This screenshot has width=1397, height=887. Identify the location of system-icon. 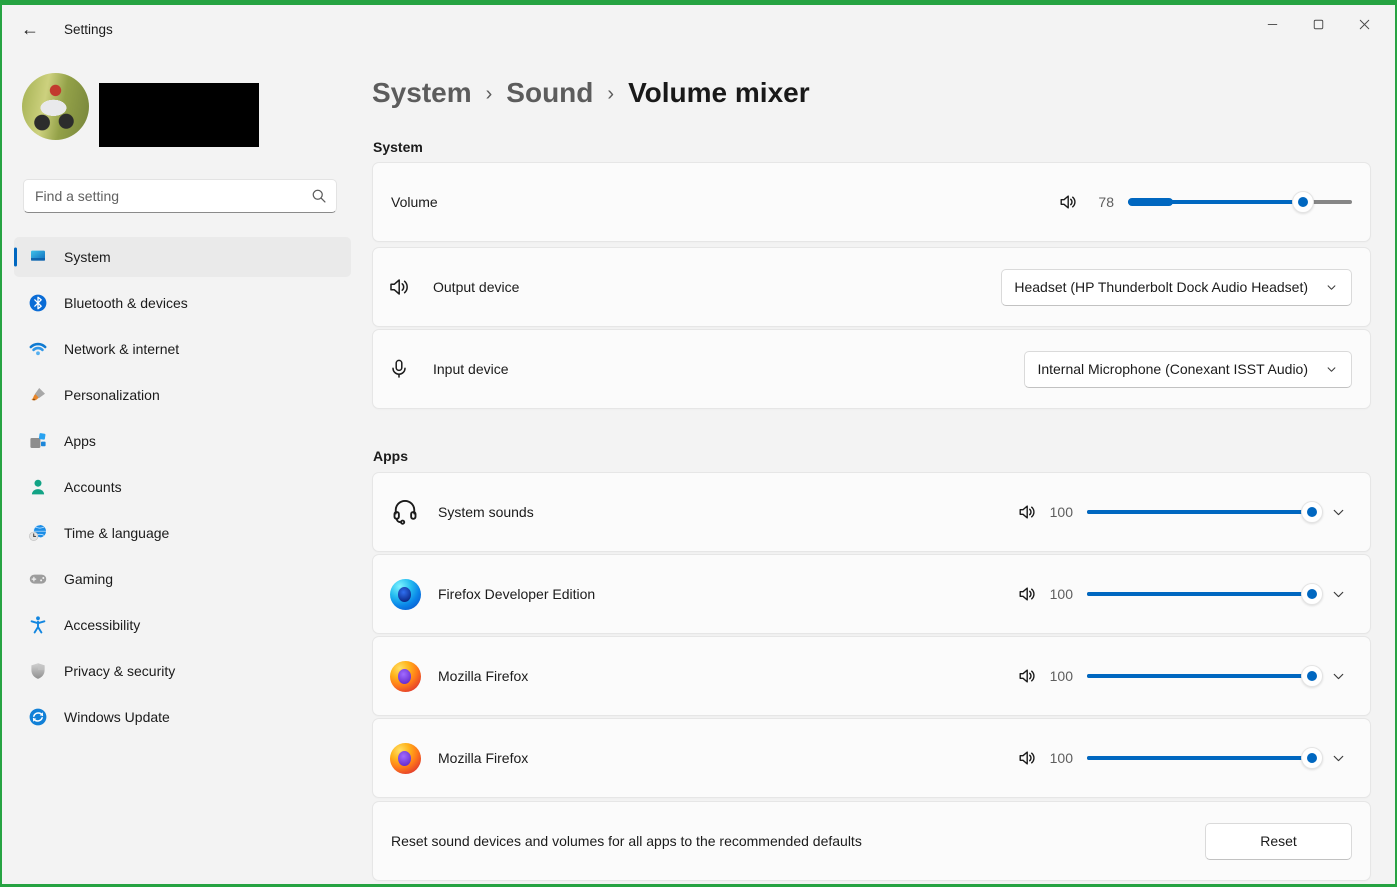
(38, 257).